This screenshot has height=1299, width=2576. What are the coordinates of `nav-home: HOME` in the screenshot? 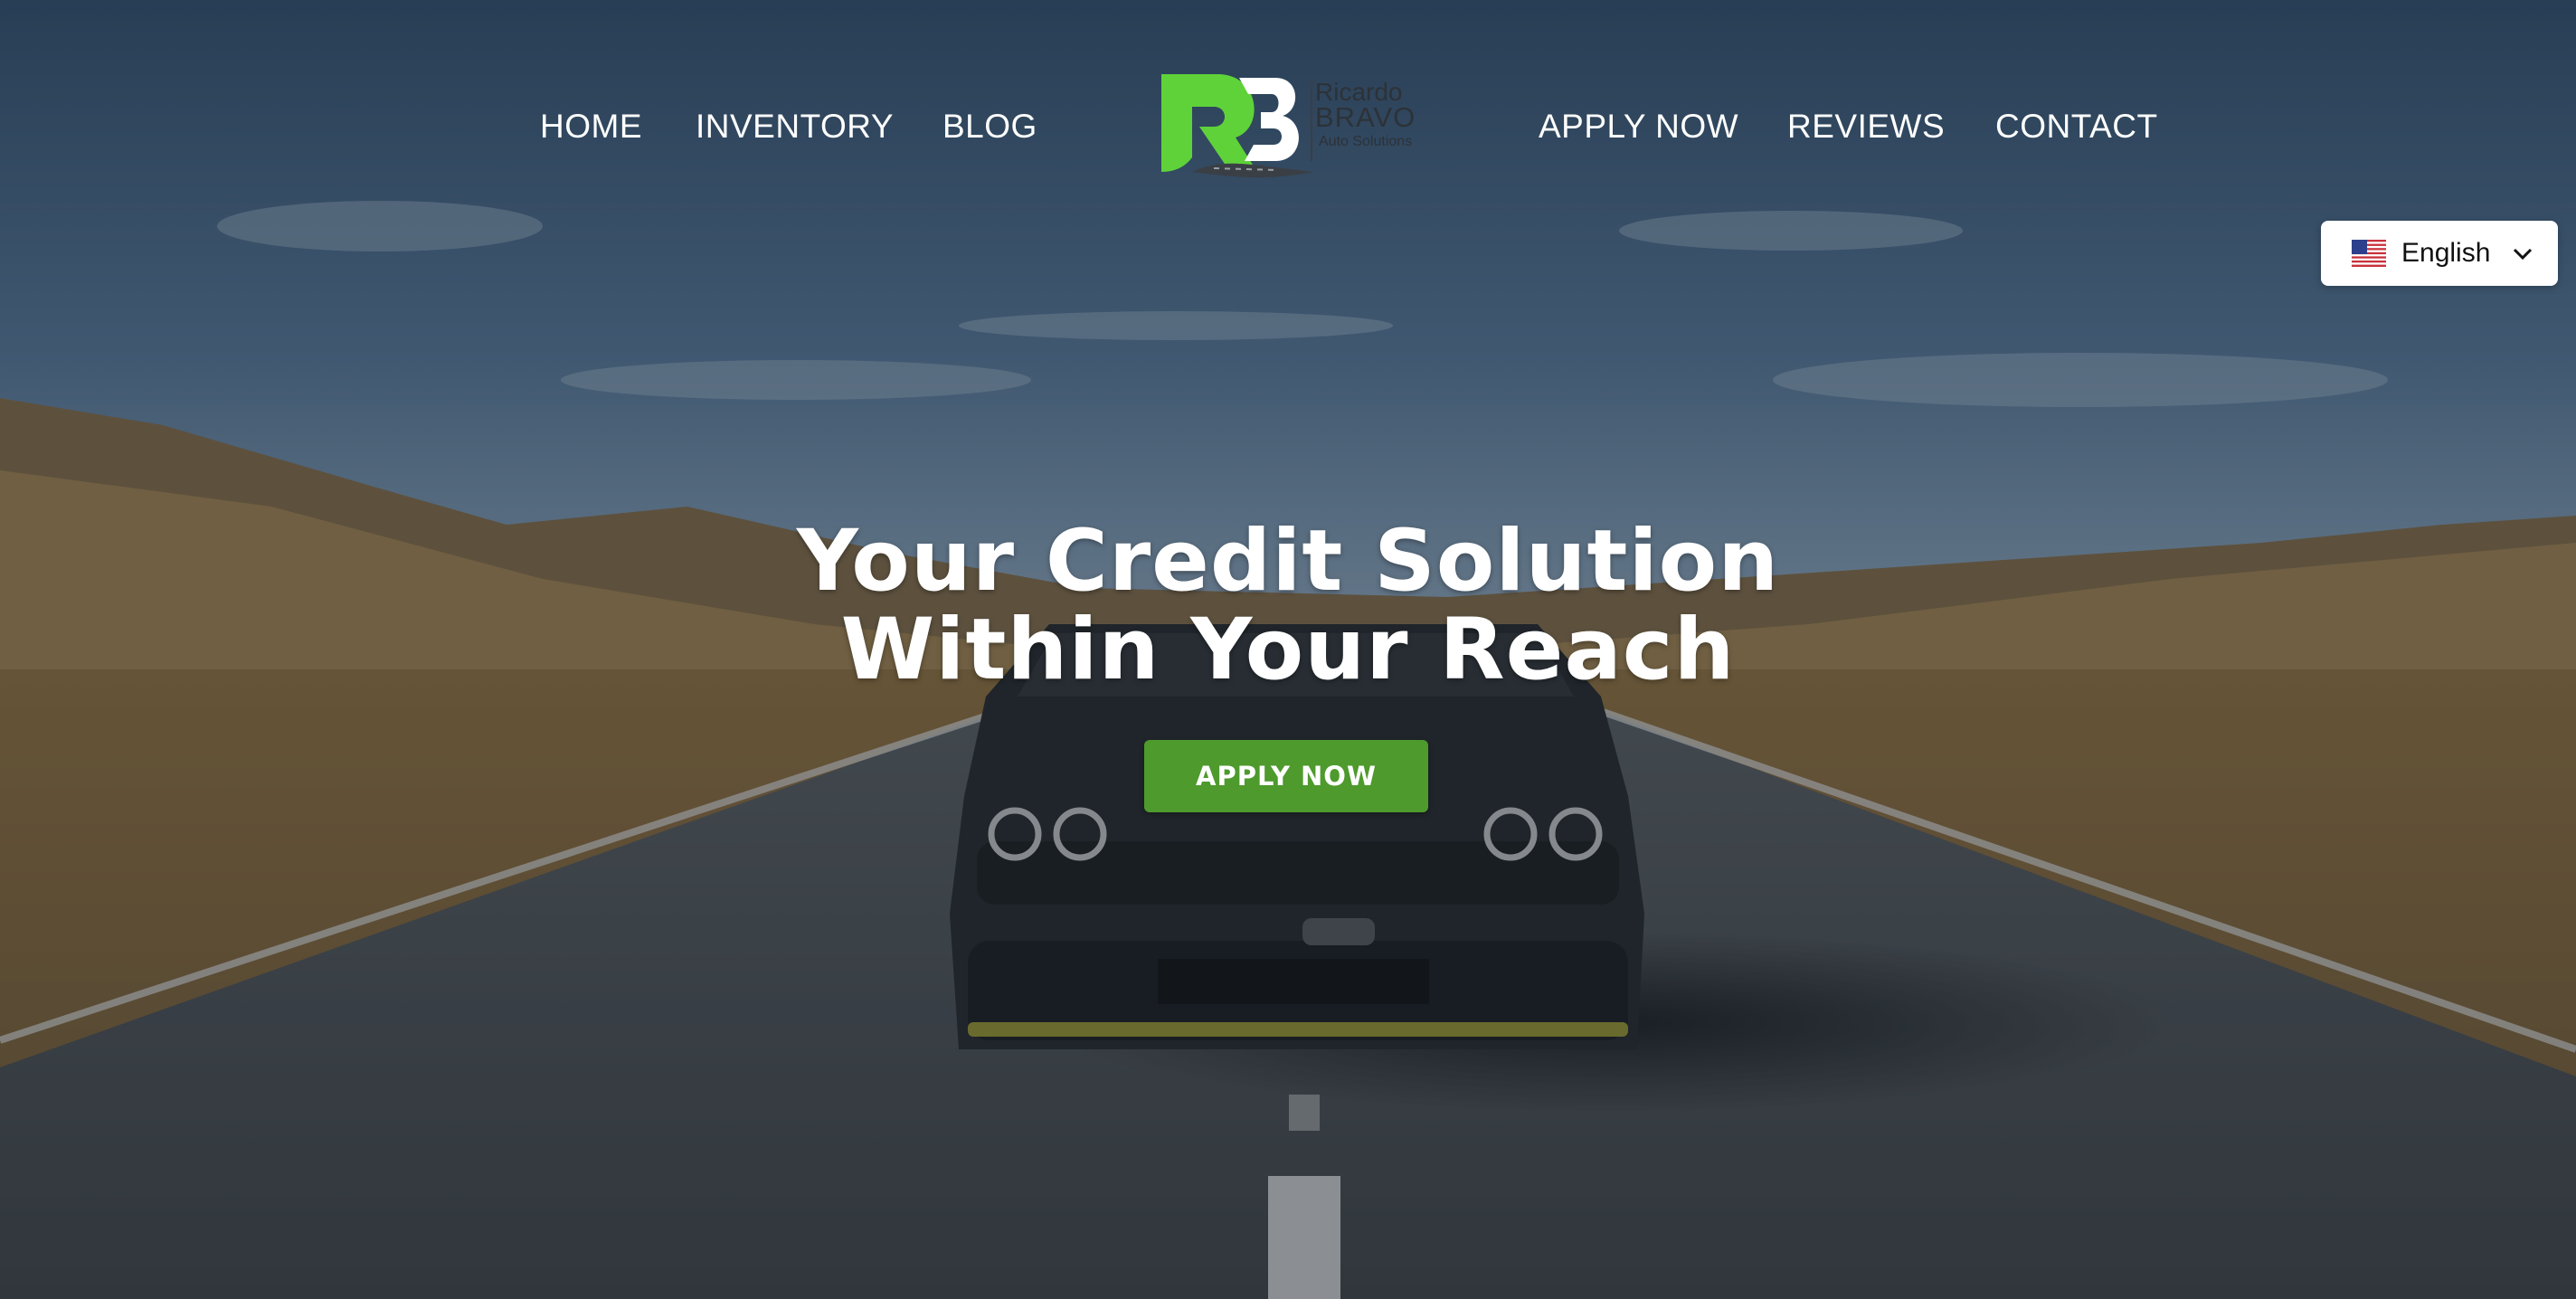 It's located at (591, 127).